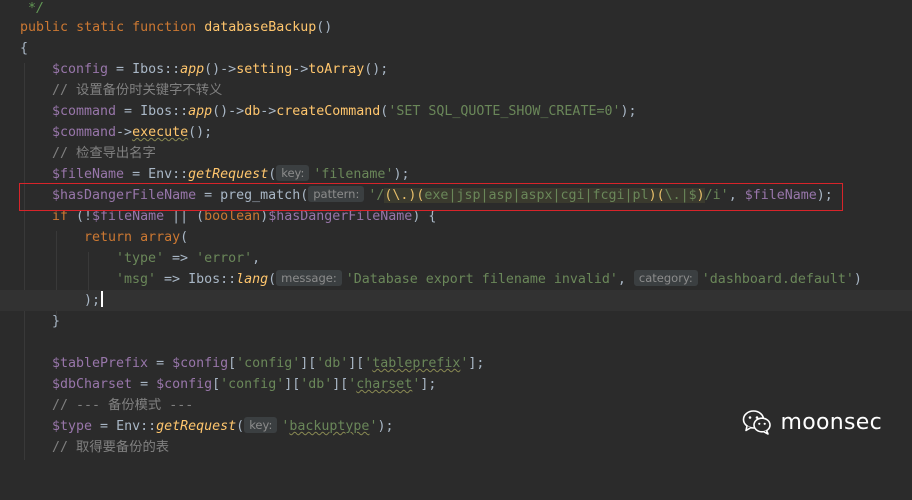  What do you see at coordinates (44, 27) in the screenshot?
I see `keyword: public` at bounding box center [44, 27].